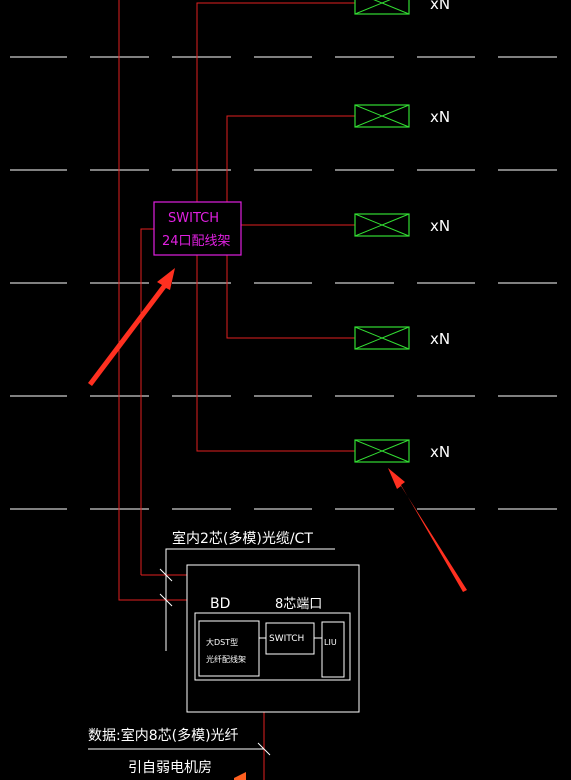  What do you see at coordinates (222, 642) in the screenshot?
I see `patch-panel-label: 大DST型` at bounding box center [222, 642].